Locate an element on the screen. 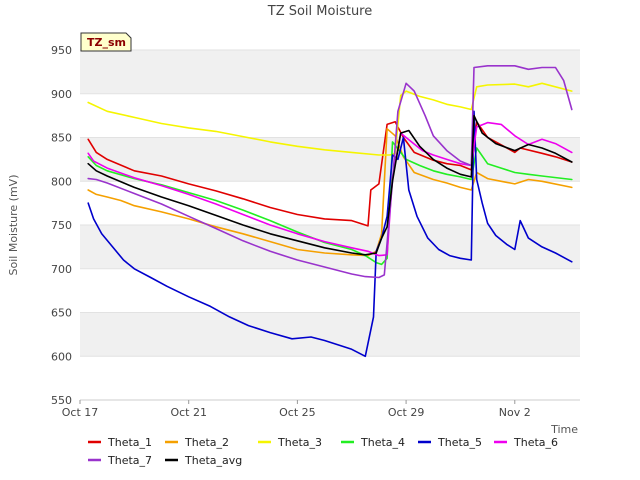 Image resolution: width=640 pixels, height=480 pixels. legend-label: Theta_2 is located at coordinates (206, 442).